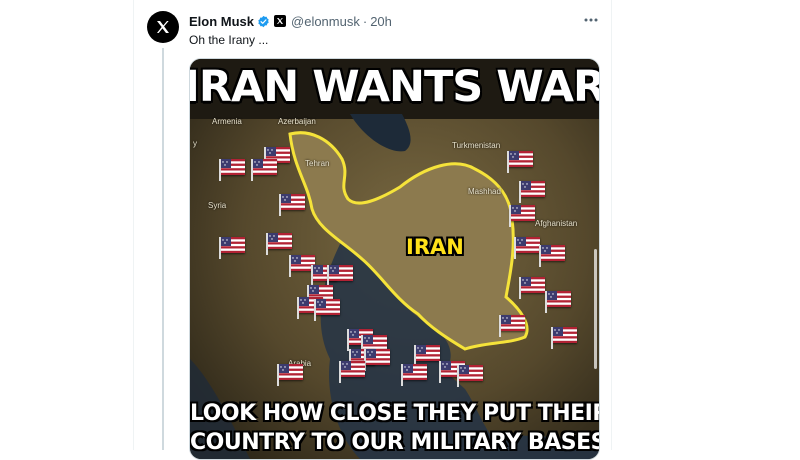  Describe the element at coordinates (595, 309) in the screenshot. I see `media-scrollbar` at that location.